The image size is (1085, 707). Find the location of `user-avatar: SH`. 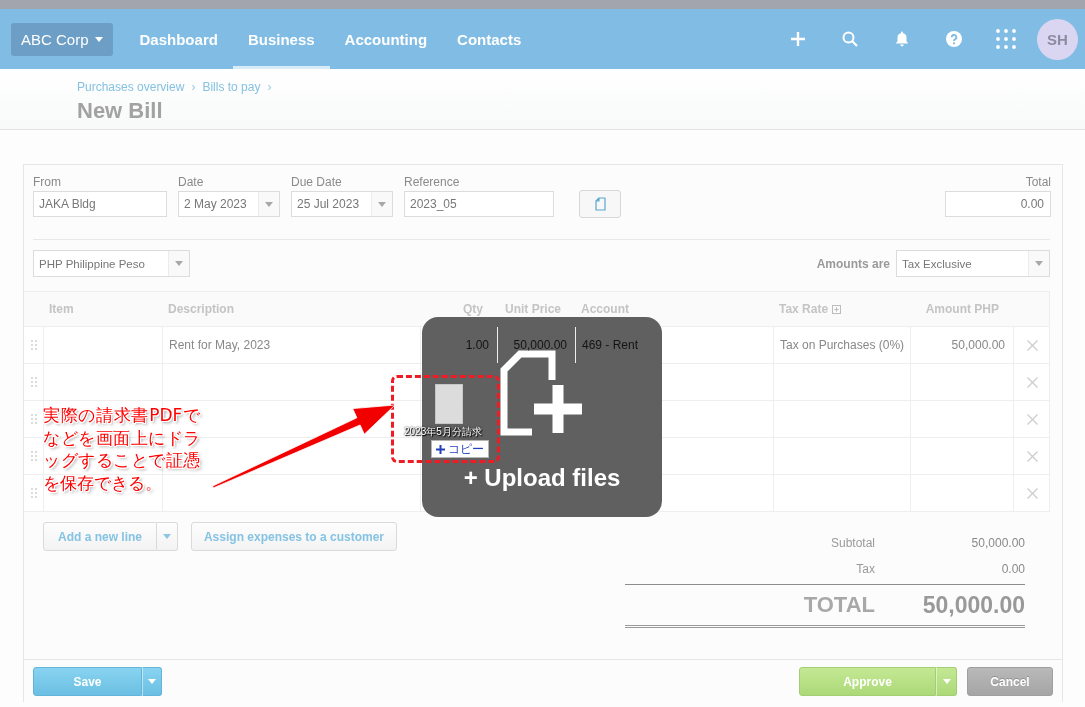

user-avatar: SH is located at coordinates (1057, 39).